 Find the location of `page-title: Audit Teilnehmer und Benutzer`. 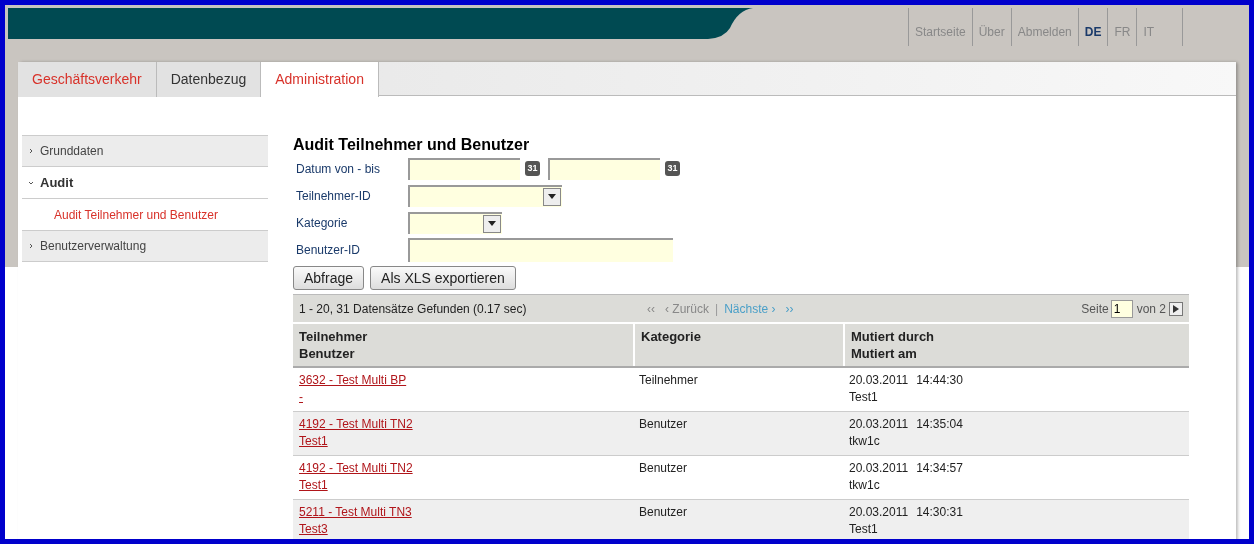

page-title: Audit Teilnehmer und Benutzer is located at coordinates (412, 145).